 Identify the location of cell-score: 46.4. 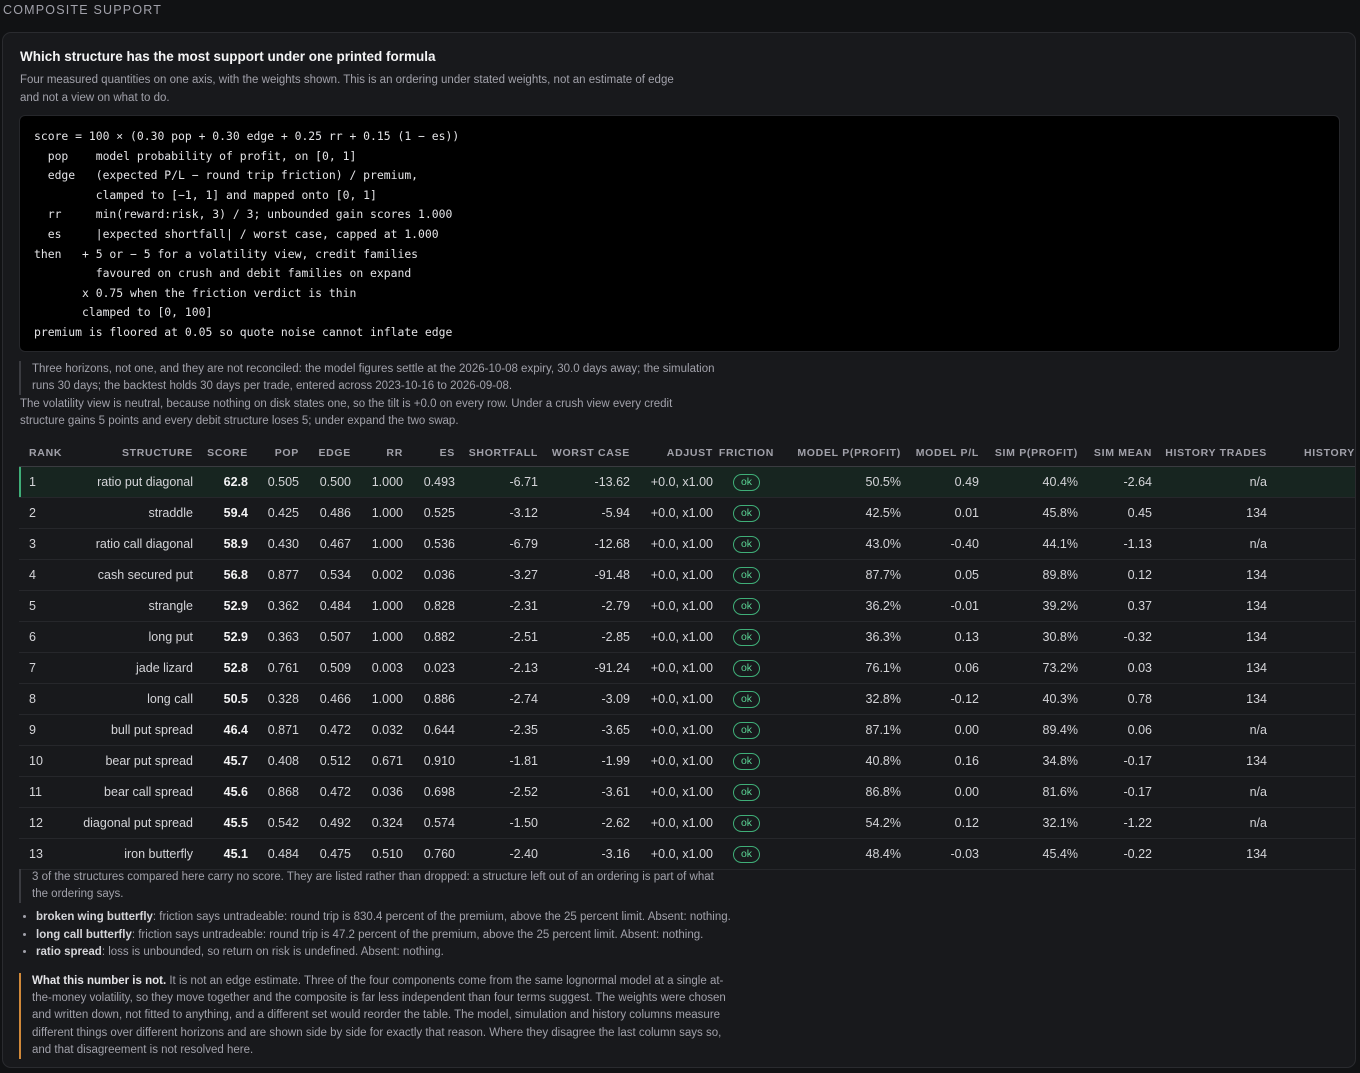
(220, 730).